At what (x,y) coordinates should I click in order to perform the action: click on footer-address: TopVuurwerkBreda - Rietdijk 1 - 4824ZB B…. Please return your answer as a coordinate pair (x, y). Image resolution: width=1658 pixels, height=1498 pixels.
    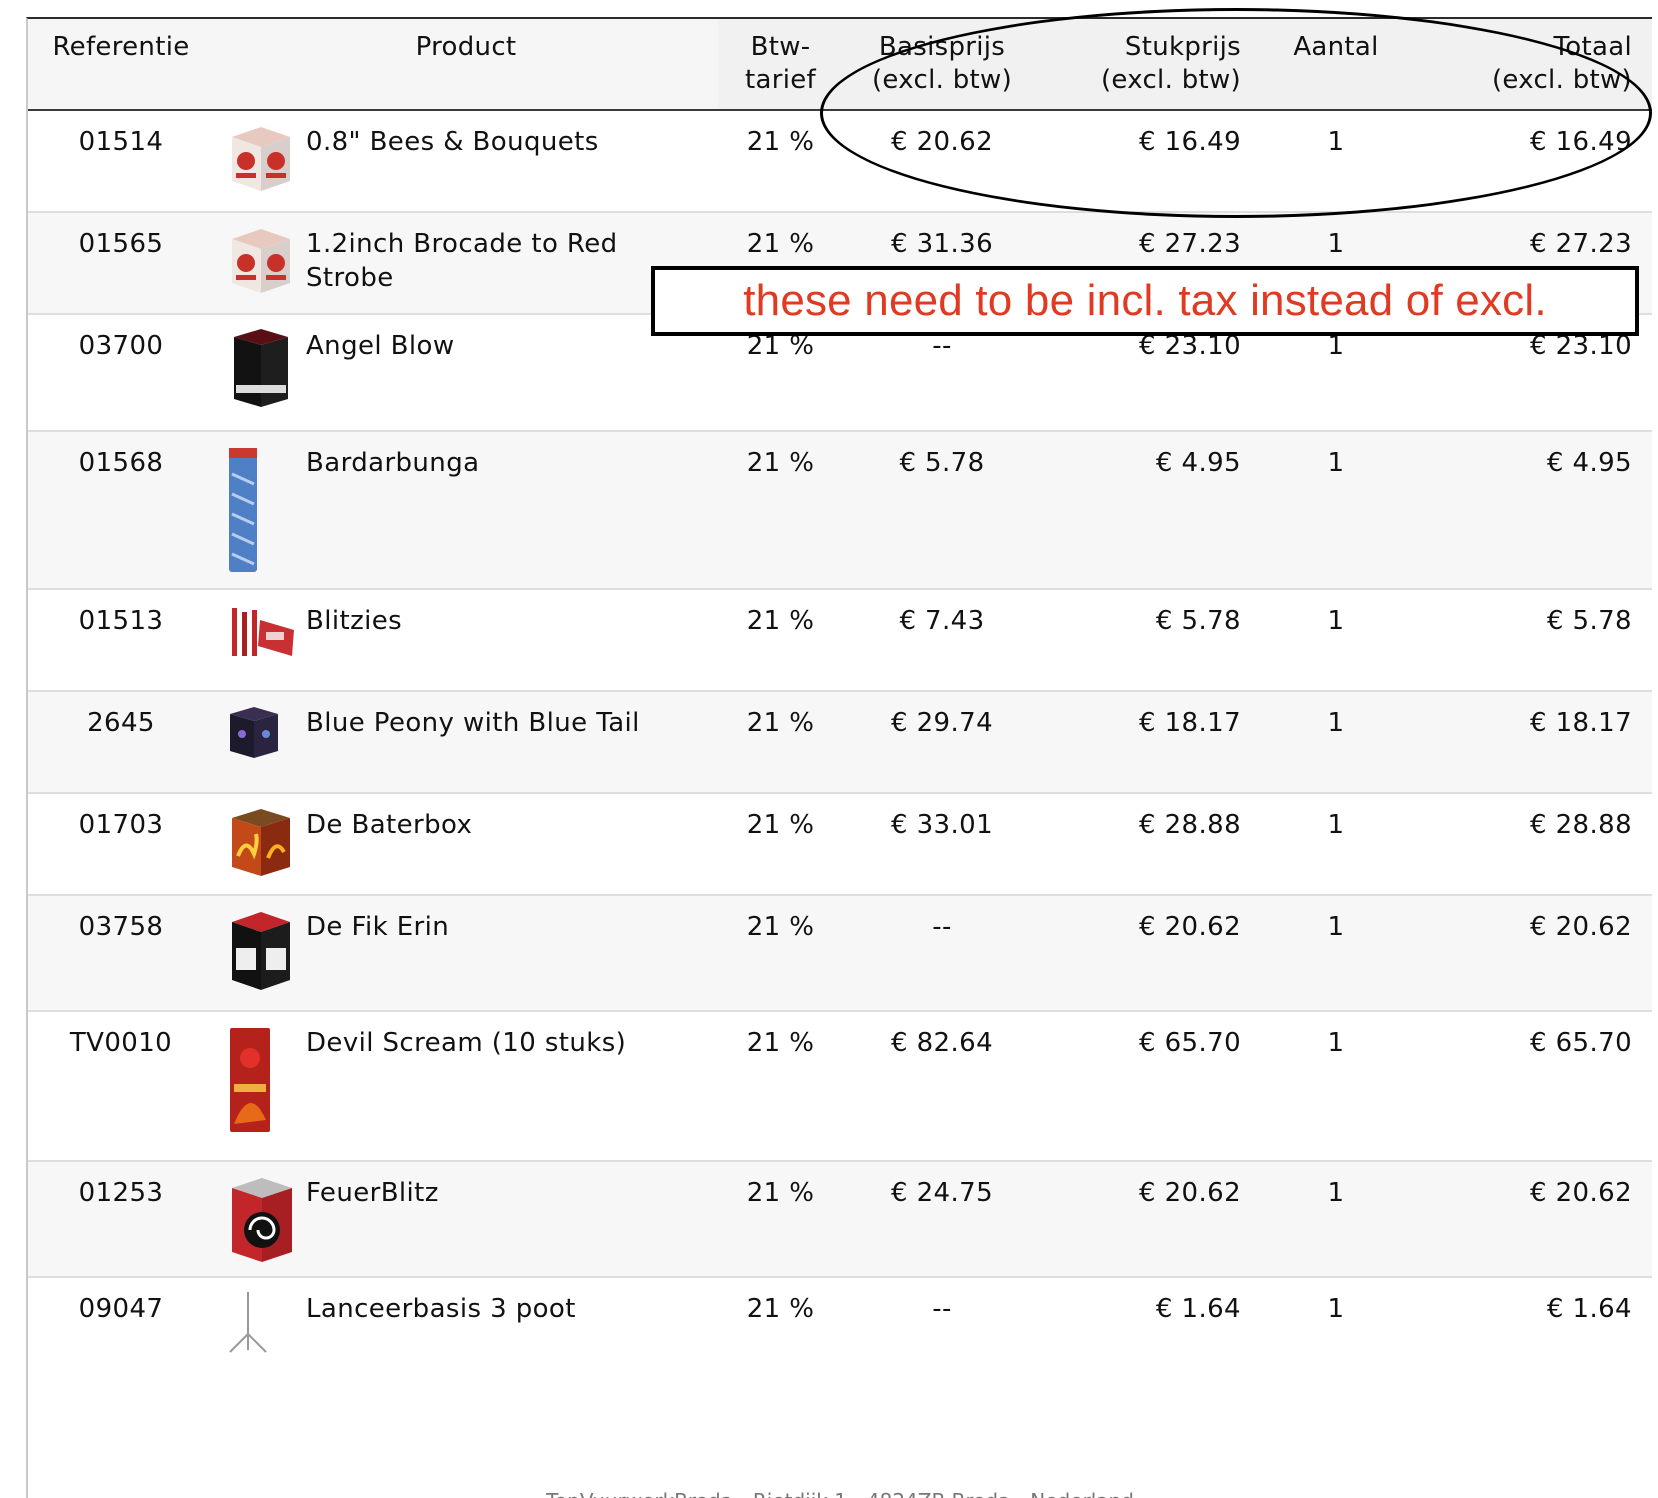
    Looking at the image, I should click on (840, 1493).